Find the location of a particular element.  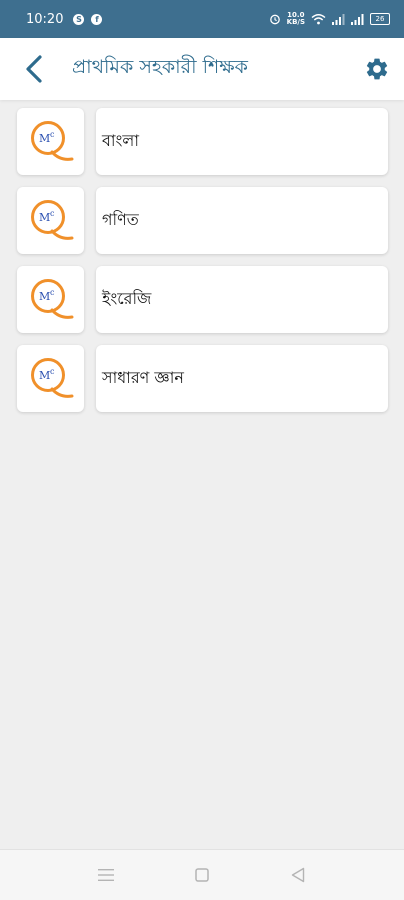

settings-button is located at coordinates (377, 69).